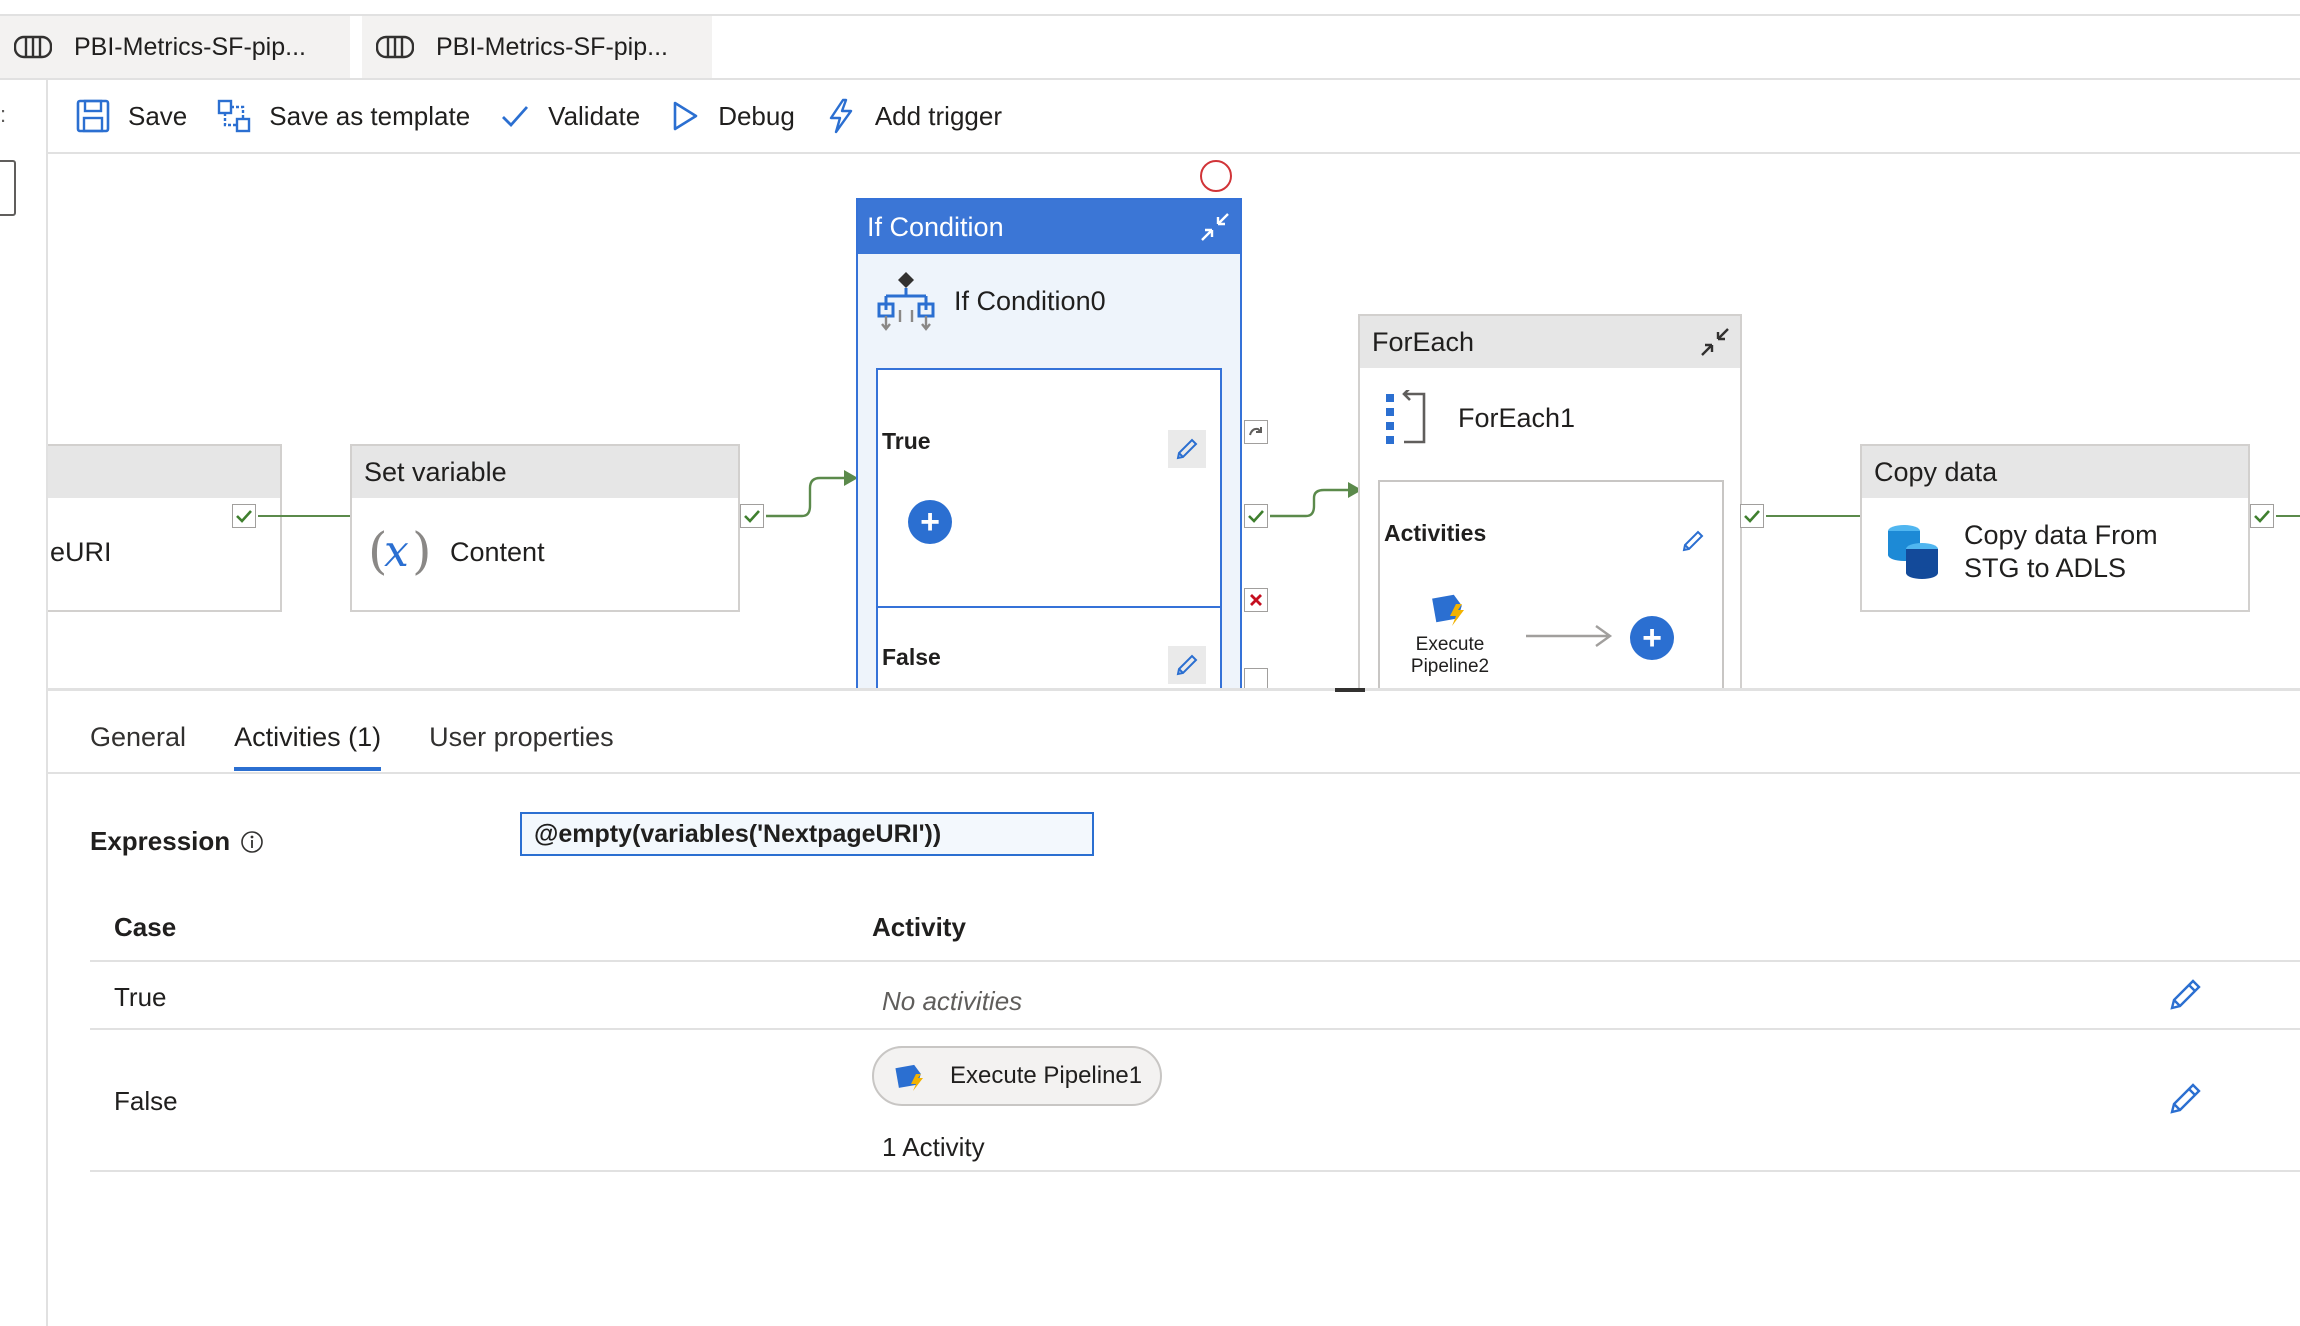 This screenshot has width=2300, height=1326. What do you see at coordinates (160, 841) in the screenshot?
I see `expression-label: Expression` at bounding box center [160, 841].